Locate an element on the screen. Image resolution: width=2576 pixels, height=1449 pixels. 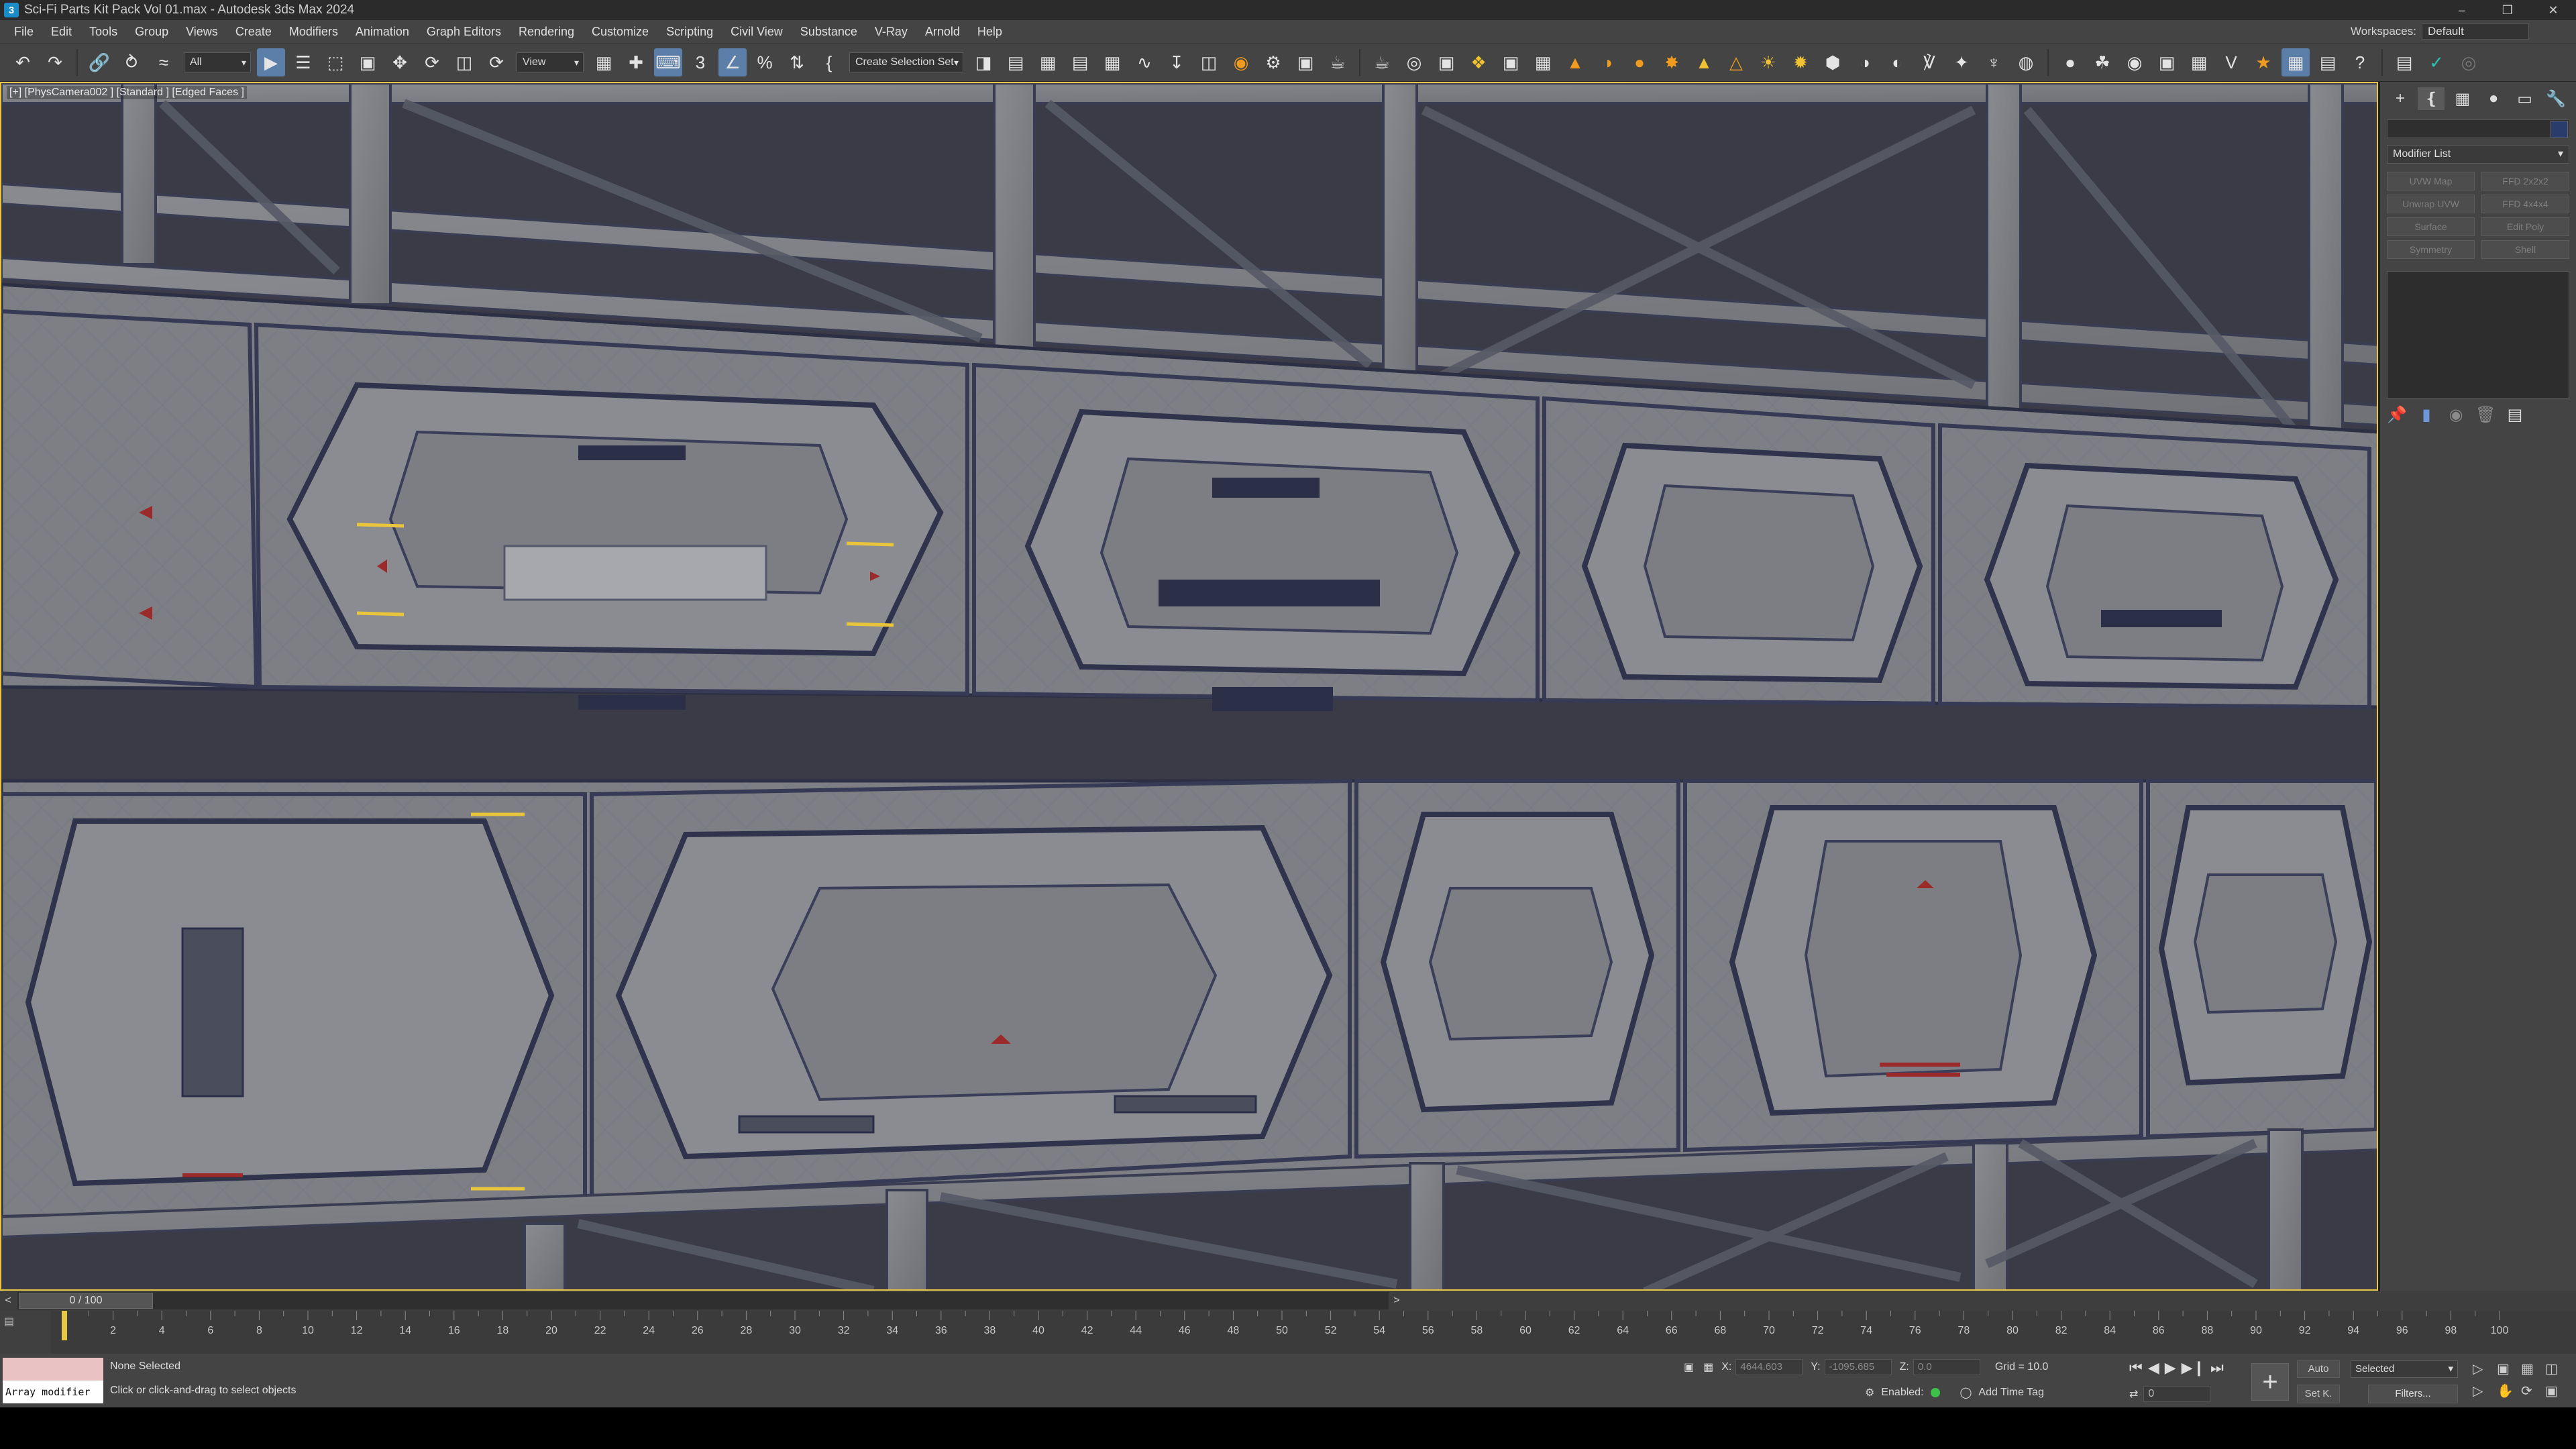
zoom-extents-icon: ▦ is located at coordinates (2531, 1368).